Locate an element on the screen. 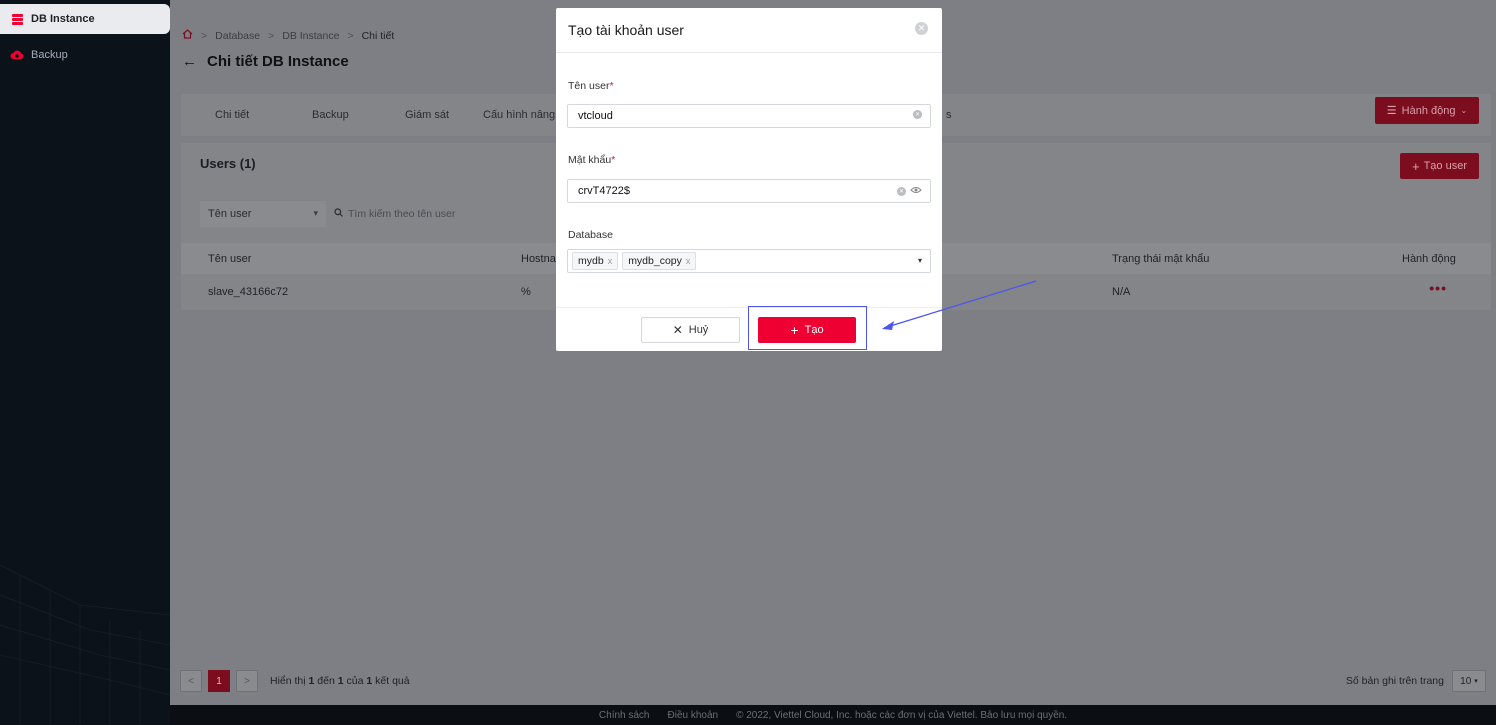 This screenshot has height=725, width=1496. sidebar-item-db-instance: DB Instance is located at coordinates (85, 19).